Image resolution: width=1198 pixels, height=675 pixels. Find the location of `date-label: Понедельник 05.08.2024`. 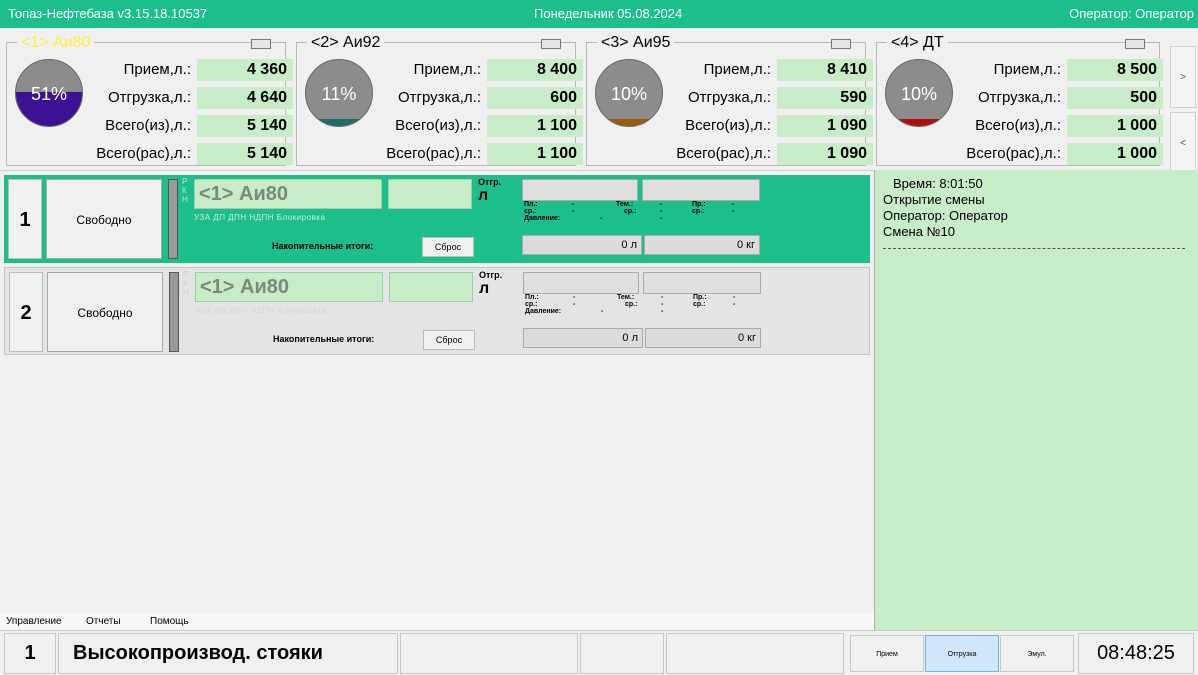

date-label: Понедельник 05.08.2024 is located at coordinates (608, 13).